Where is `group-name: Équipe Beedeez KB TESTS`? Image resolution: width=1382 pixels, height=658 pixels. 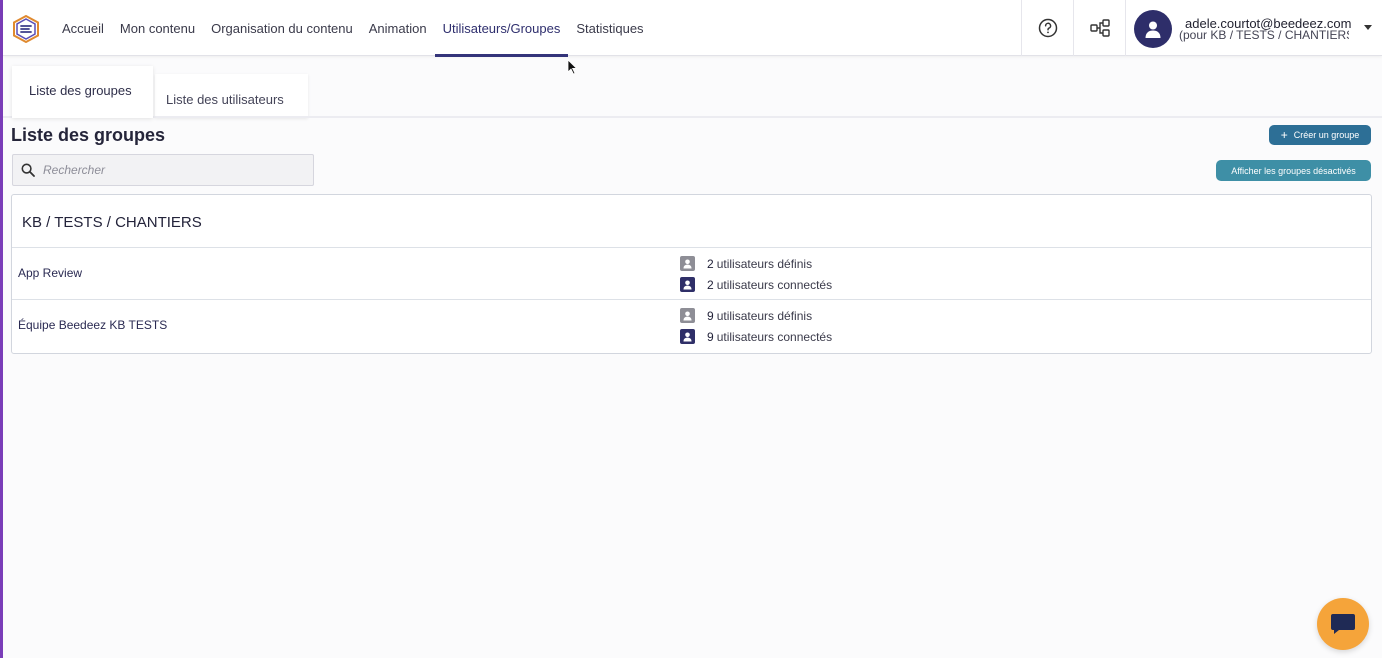
group-name: Équipe Beedeez KB TESTS is located at coordinates (92, 325).